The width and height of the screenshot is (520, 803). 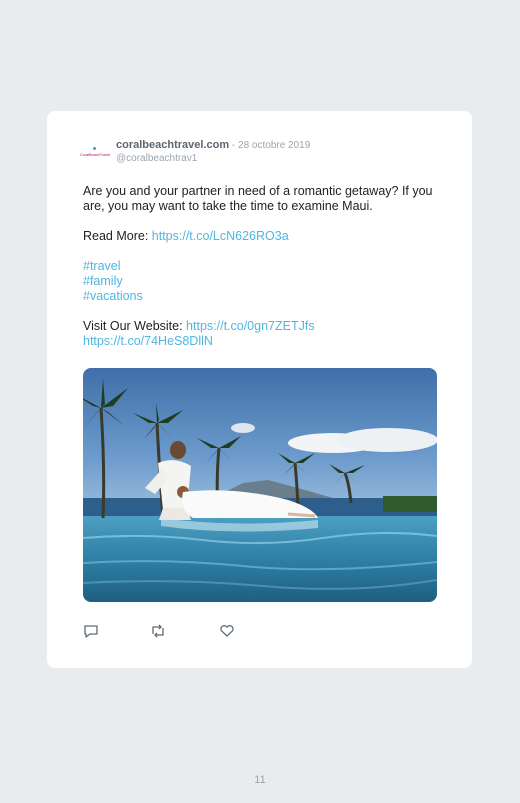 What do you see at coordinates (260, 780) in the screenshot?
I see `page-number: 11` at bounding box center [260, 780].